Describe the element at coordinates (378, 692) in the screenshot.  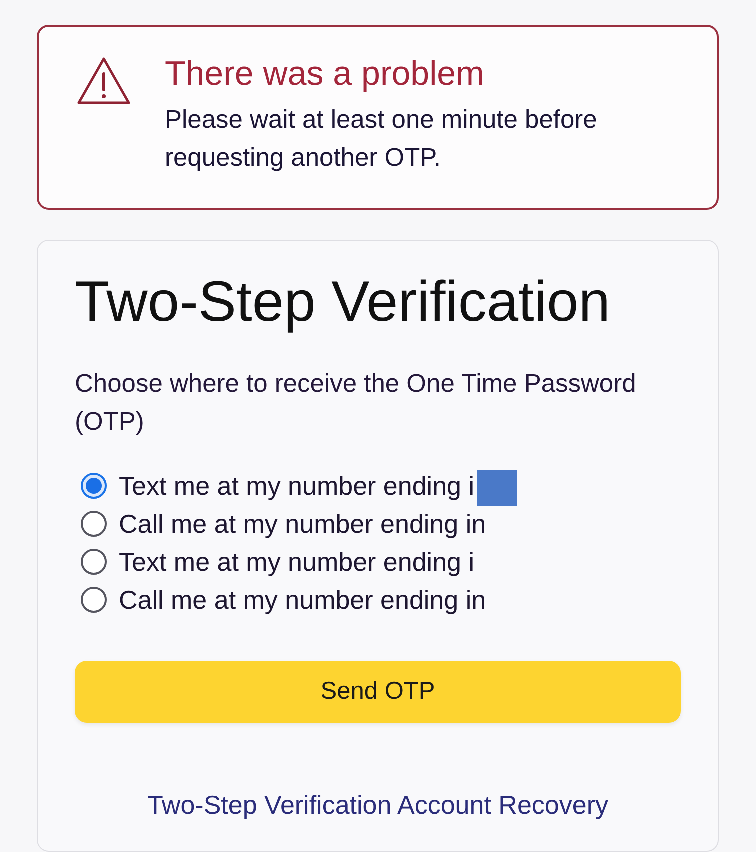
I see `send-otp-button: Send OTP` at that location.